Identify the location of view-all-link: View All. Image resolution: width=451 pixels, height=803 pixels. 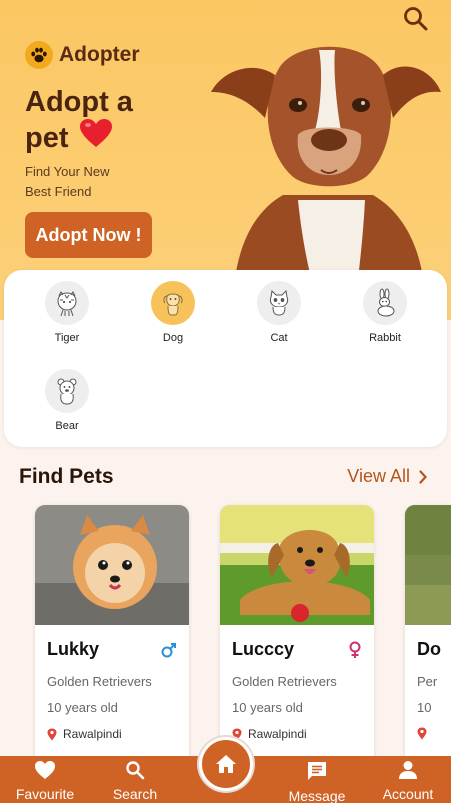
(387, 476).